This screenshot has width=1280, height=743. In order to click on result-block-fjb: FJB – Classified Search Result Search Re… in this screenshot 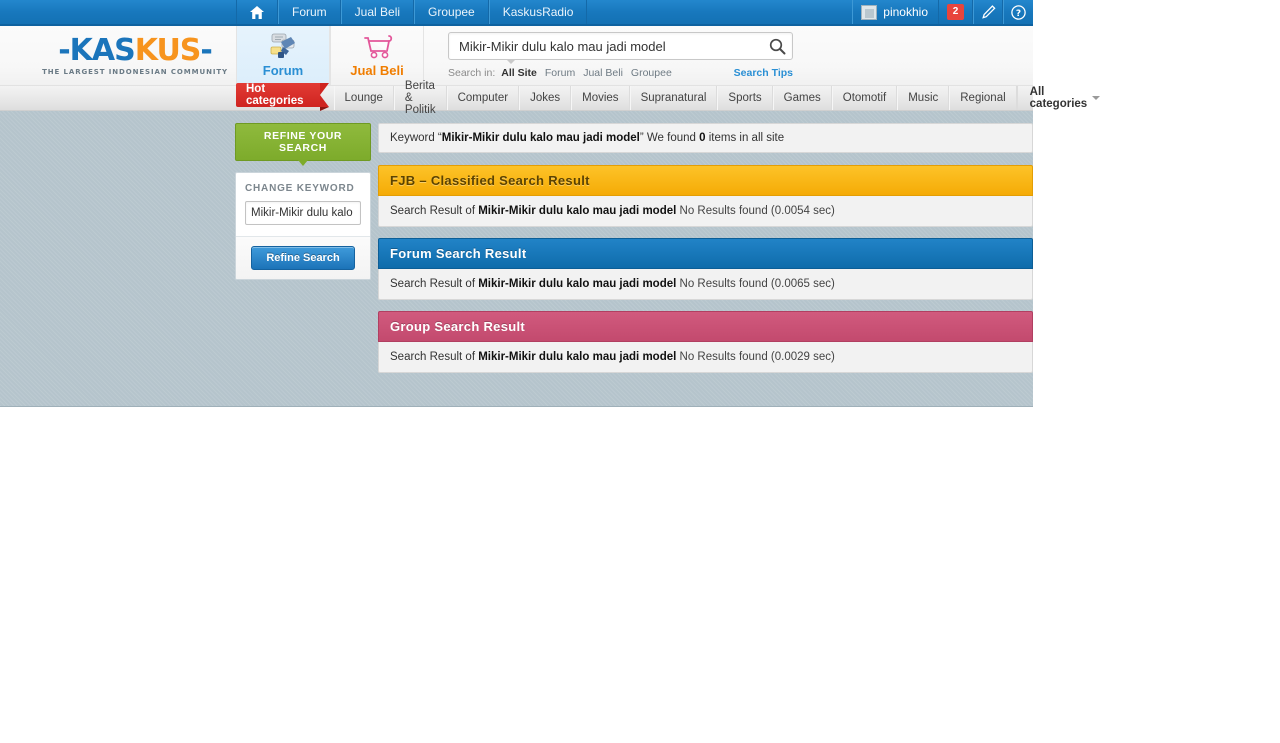, I will do `click(705, 196)`.